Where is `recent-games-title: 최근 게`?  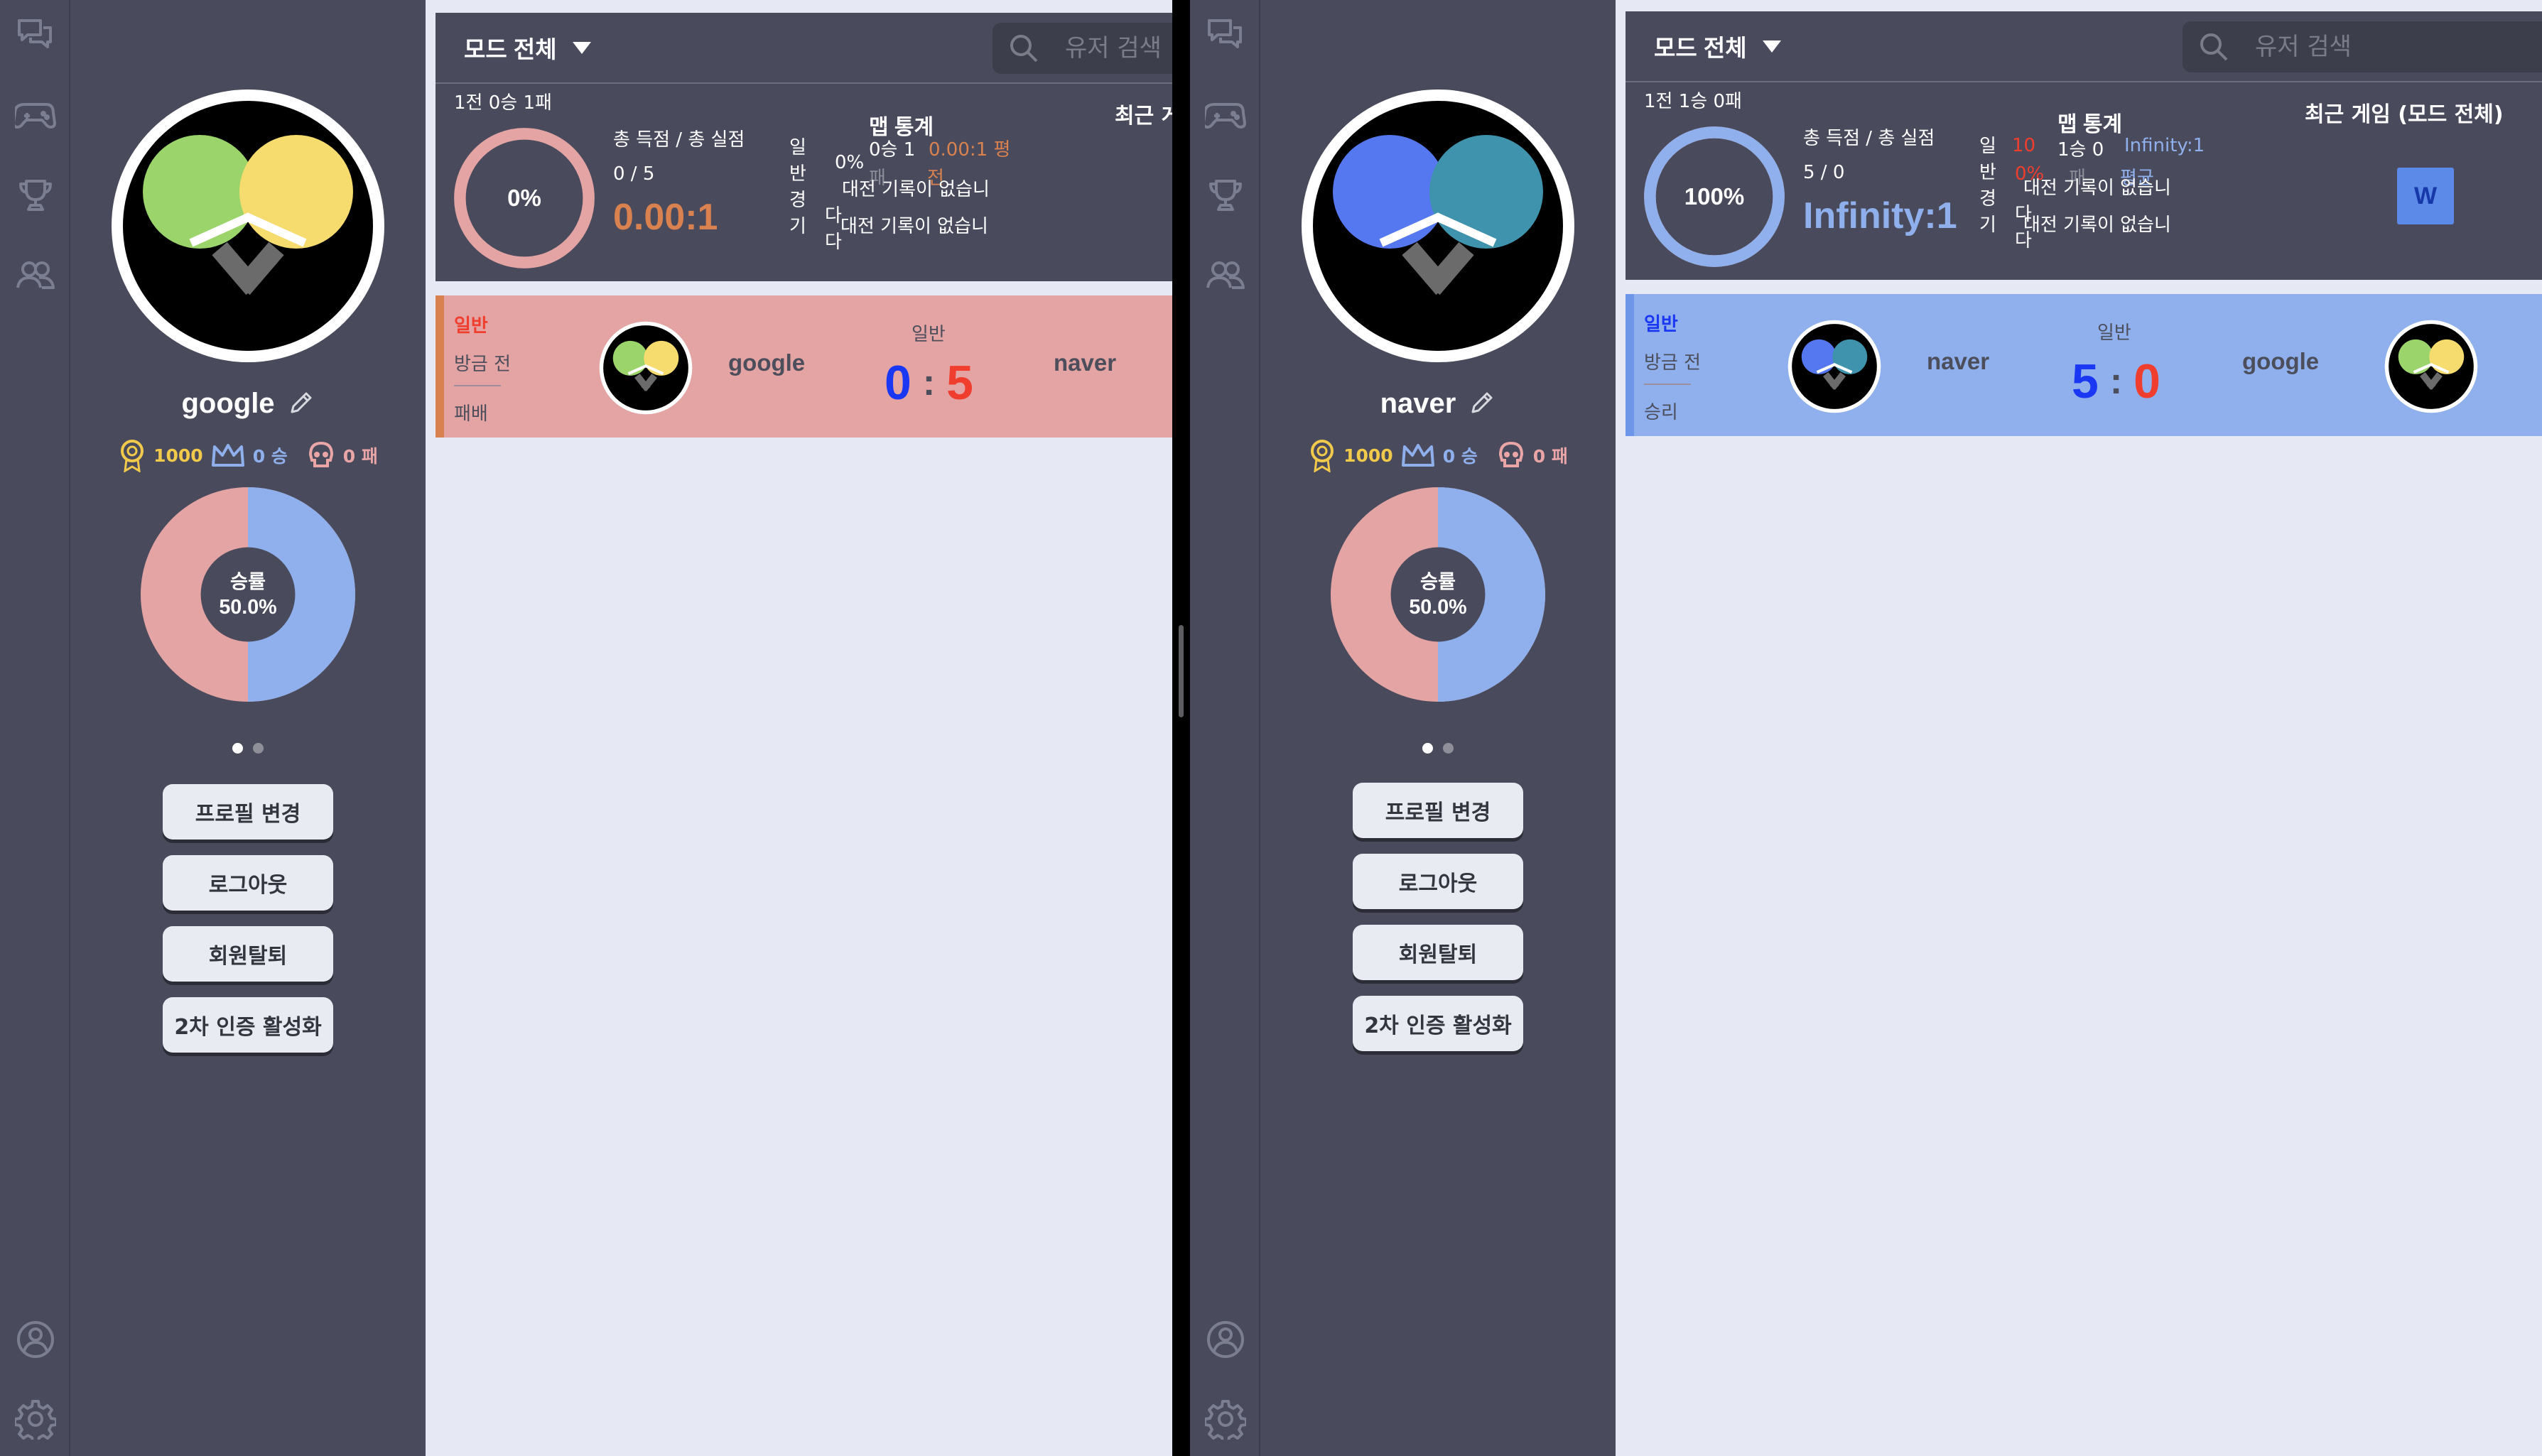
recent-games-title: 최근 게 is located at coordinates (1143, 116).